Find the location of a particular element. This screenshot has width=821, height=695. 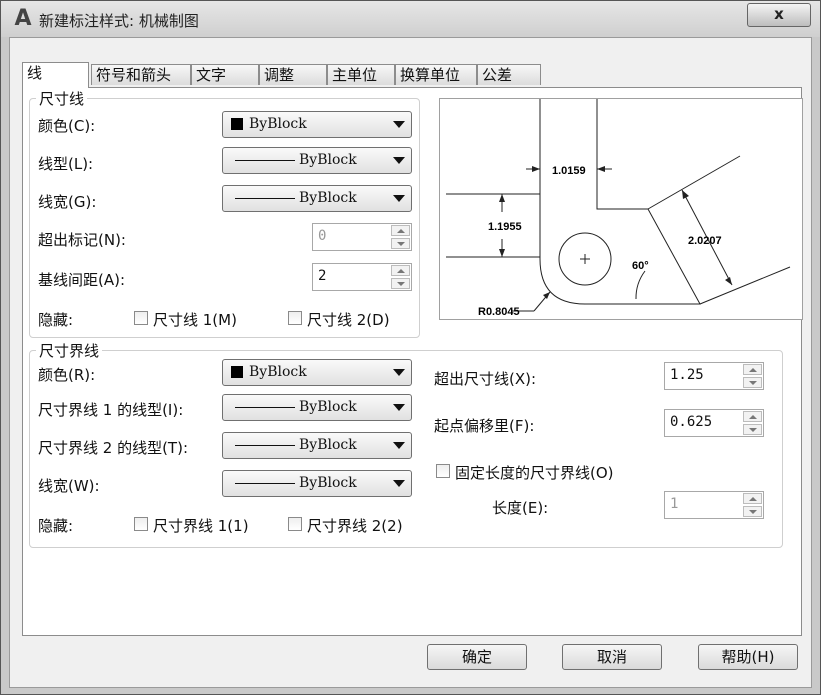

suppress-dimline2-label: 尺寸线 2(D) is located at coordinates (348, 320).